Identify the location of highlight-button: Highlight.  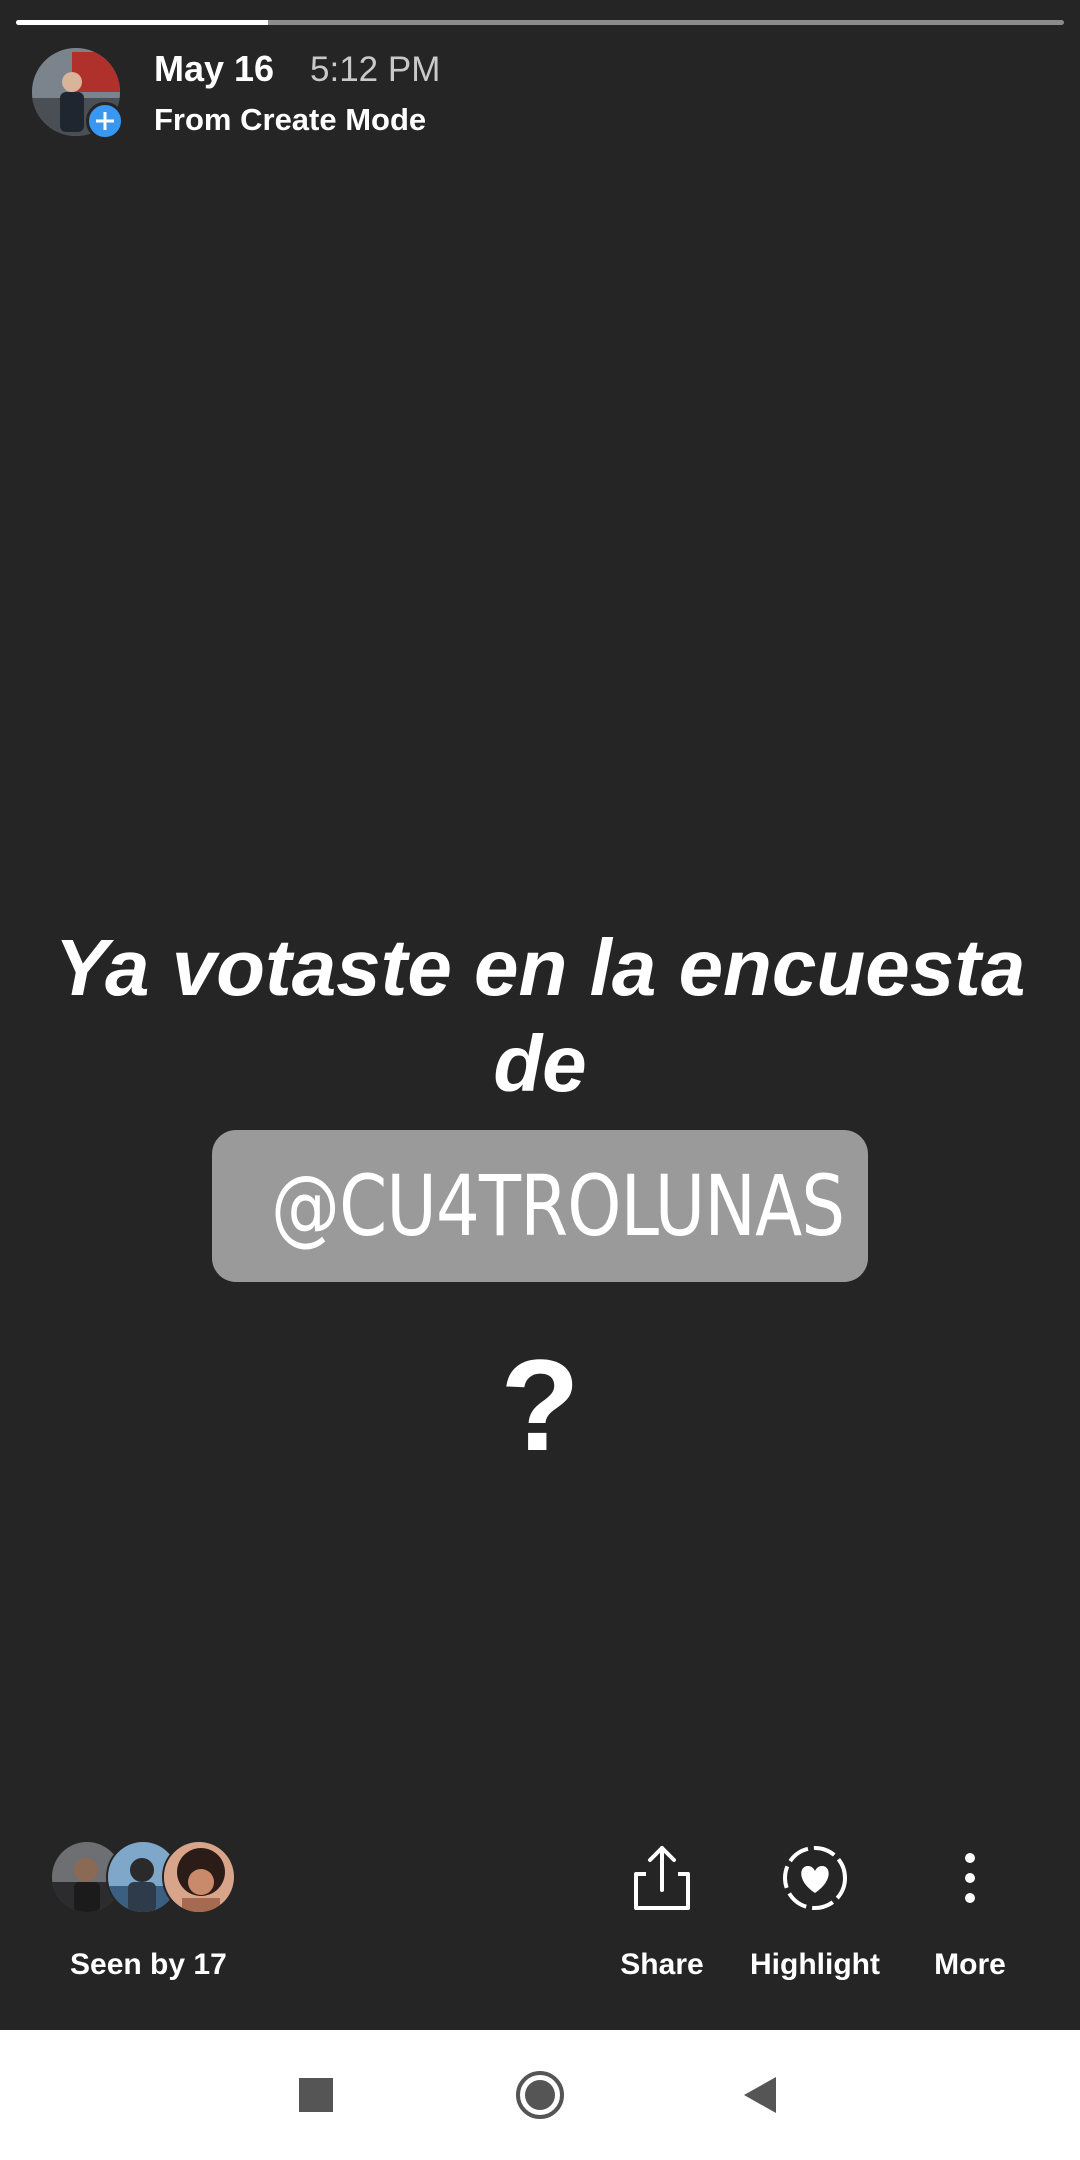
(815, 1910).